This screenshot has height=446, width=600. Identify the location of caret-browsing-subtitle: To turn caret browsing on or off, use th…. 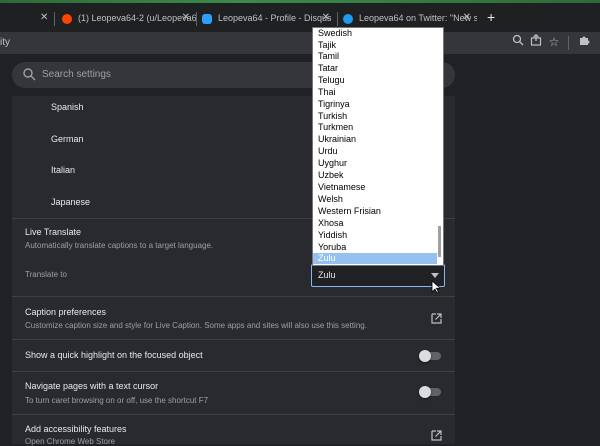
(117, 400).